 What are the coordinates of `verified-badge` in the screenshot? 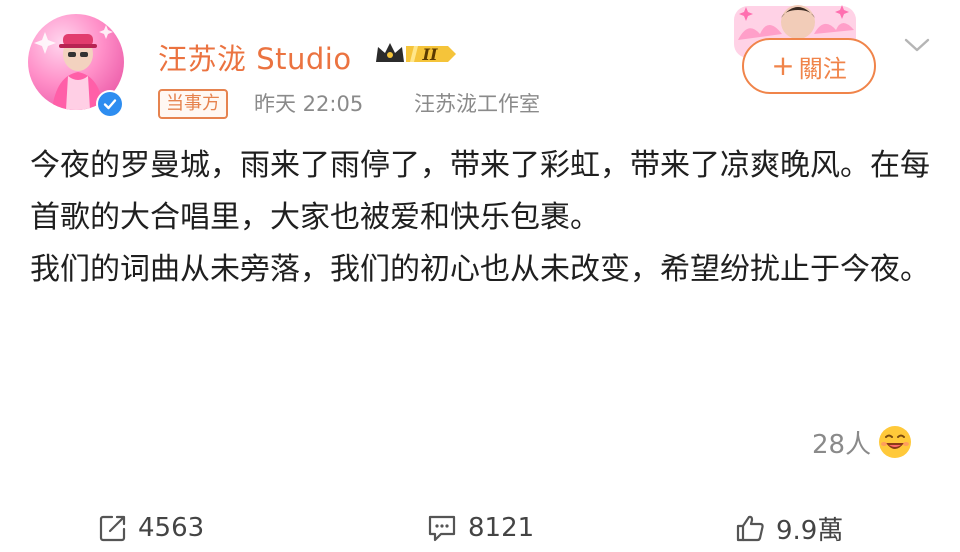 It's located at (110, 104).